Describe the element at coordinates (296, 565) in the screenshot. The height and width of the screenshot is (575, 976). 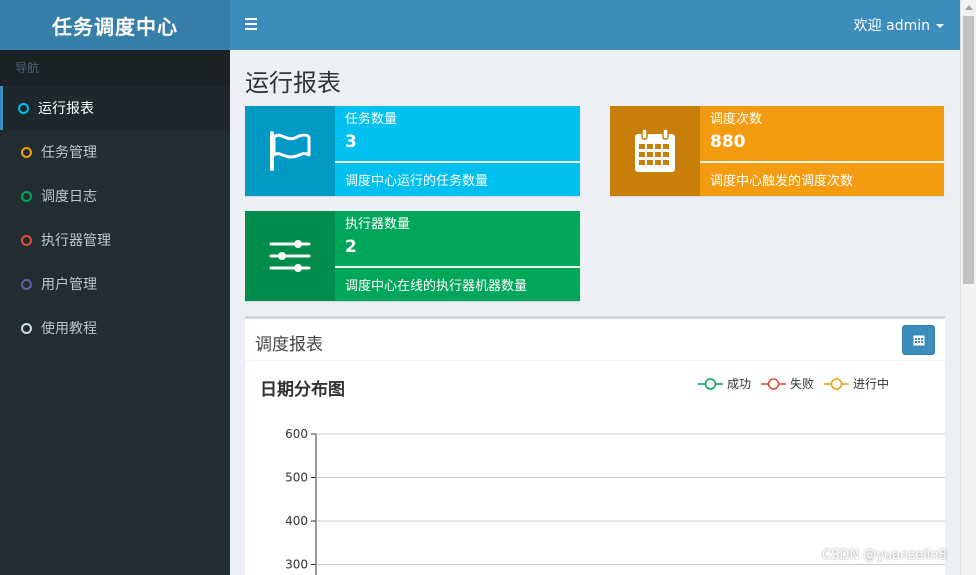
I see `y-tick-label: 300` at that location.